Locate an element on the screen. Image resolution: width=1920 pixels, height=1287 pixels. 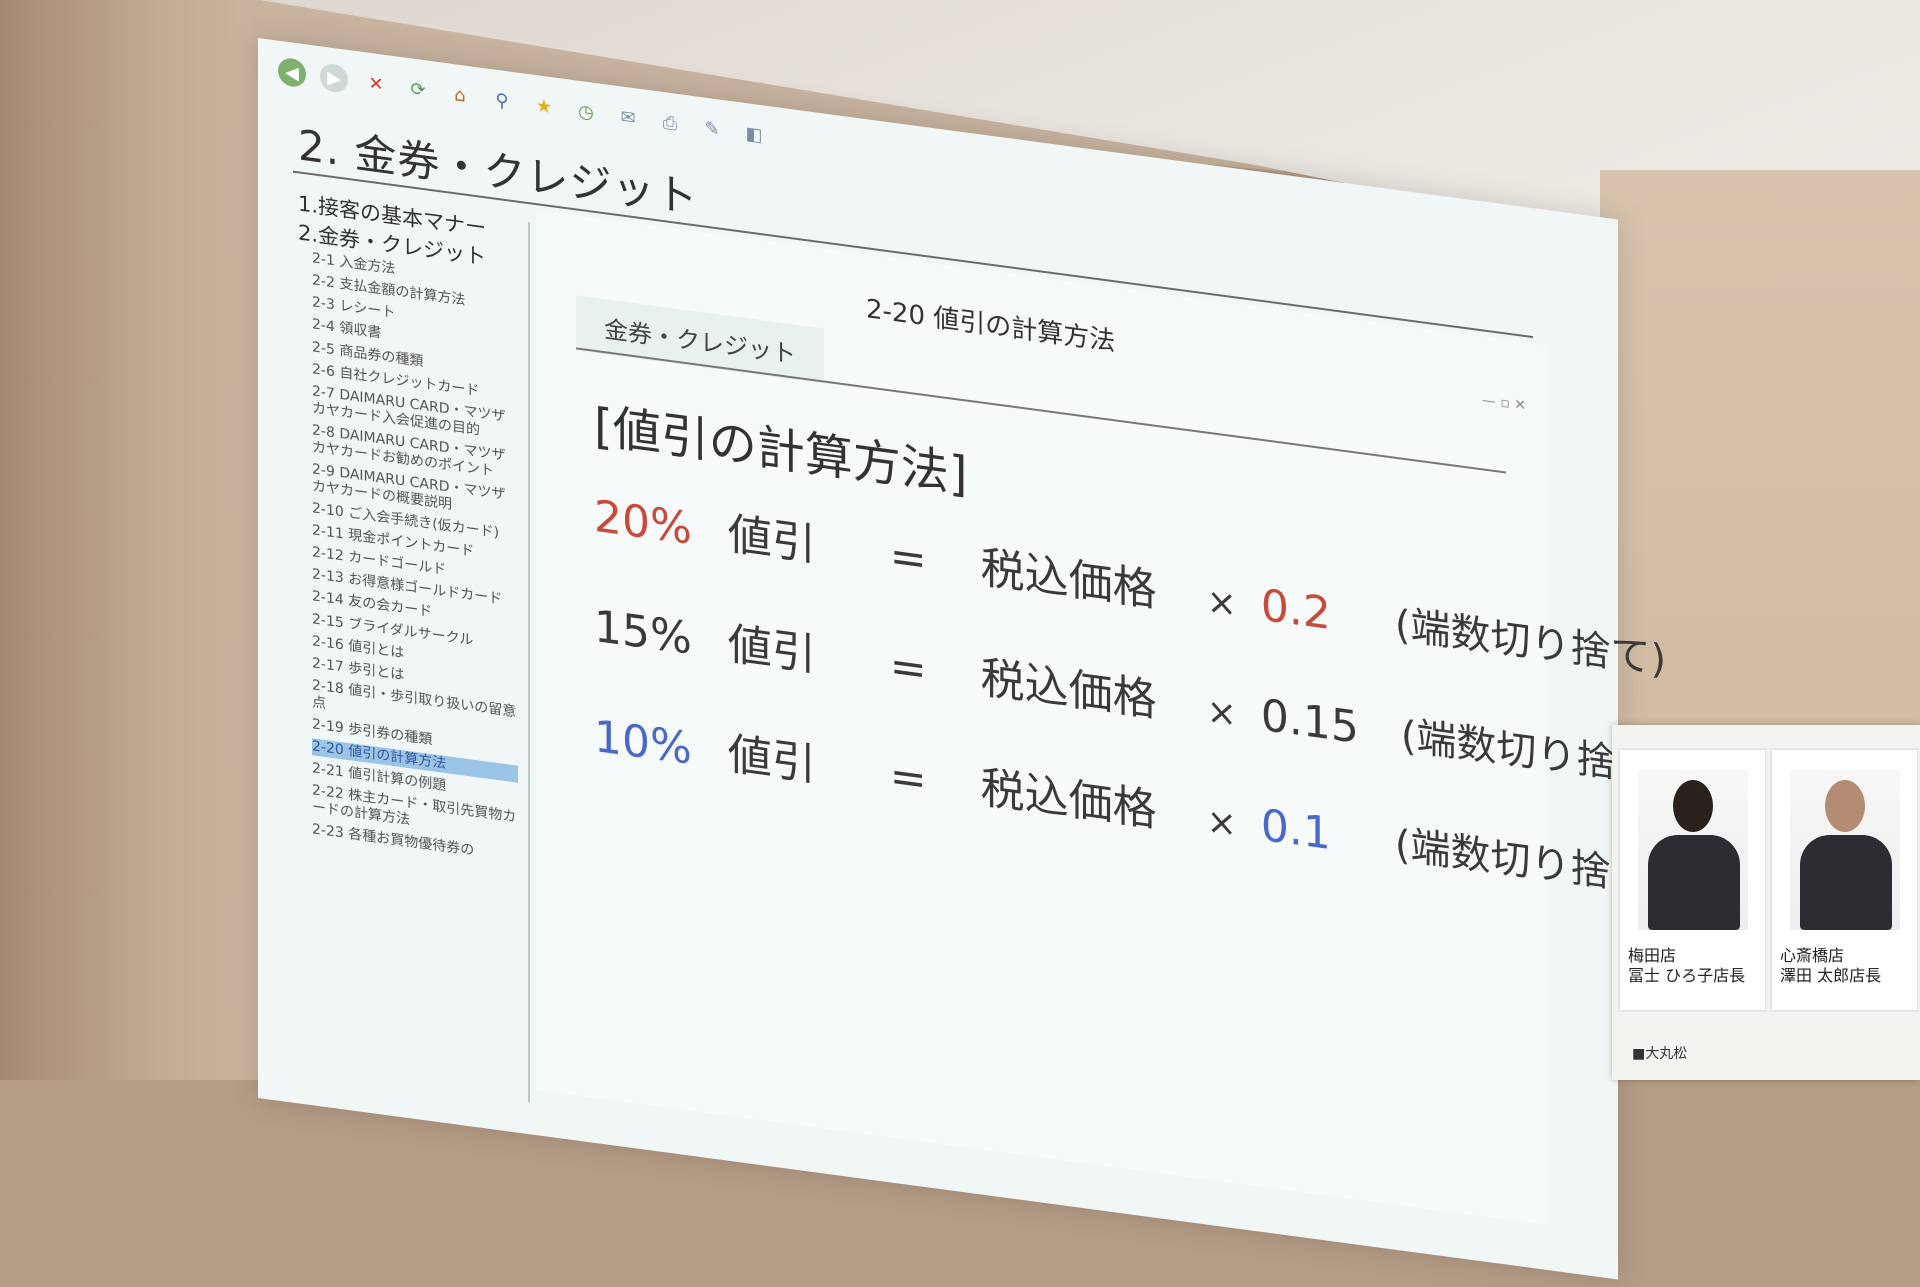
content-title: 2-20 値引の計算方法 is located at coordinates (991, 326).